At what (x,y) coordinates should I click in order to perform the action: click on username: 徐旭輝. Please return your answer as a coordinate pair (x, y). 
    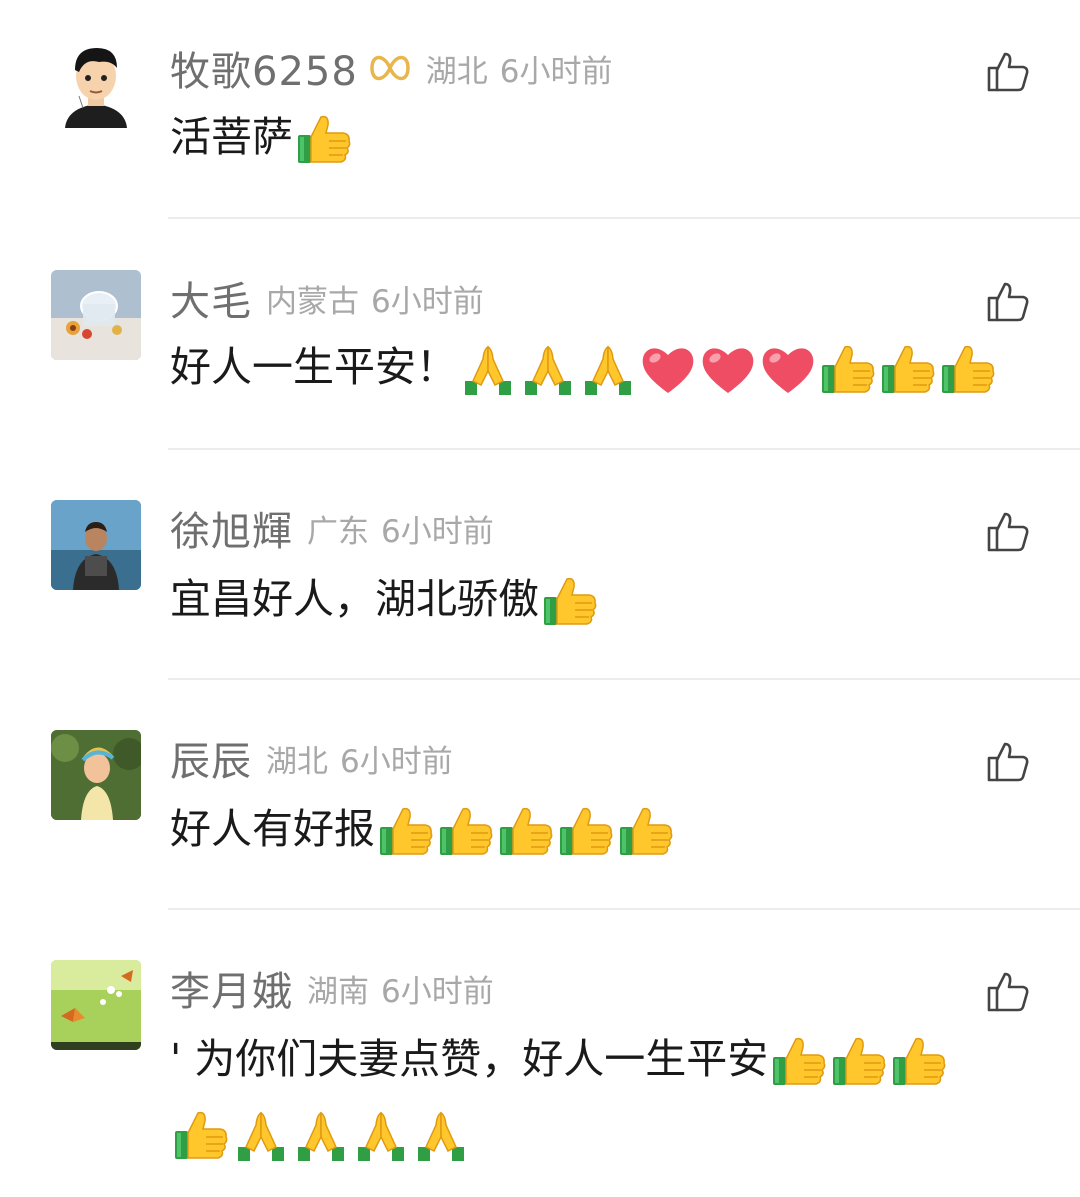
    Looking at the image, I should click on (231, 528).